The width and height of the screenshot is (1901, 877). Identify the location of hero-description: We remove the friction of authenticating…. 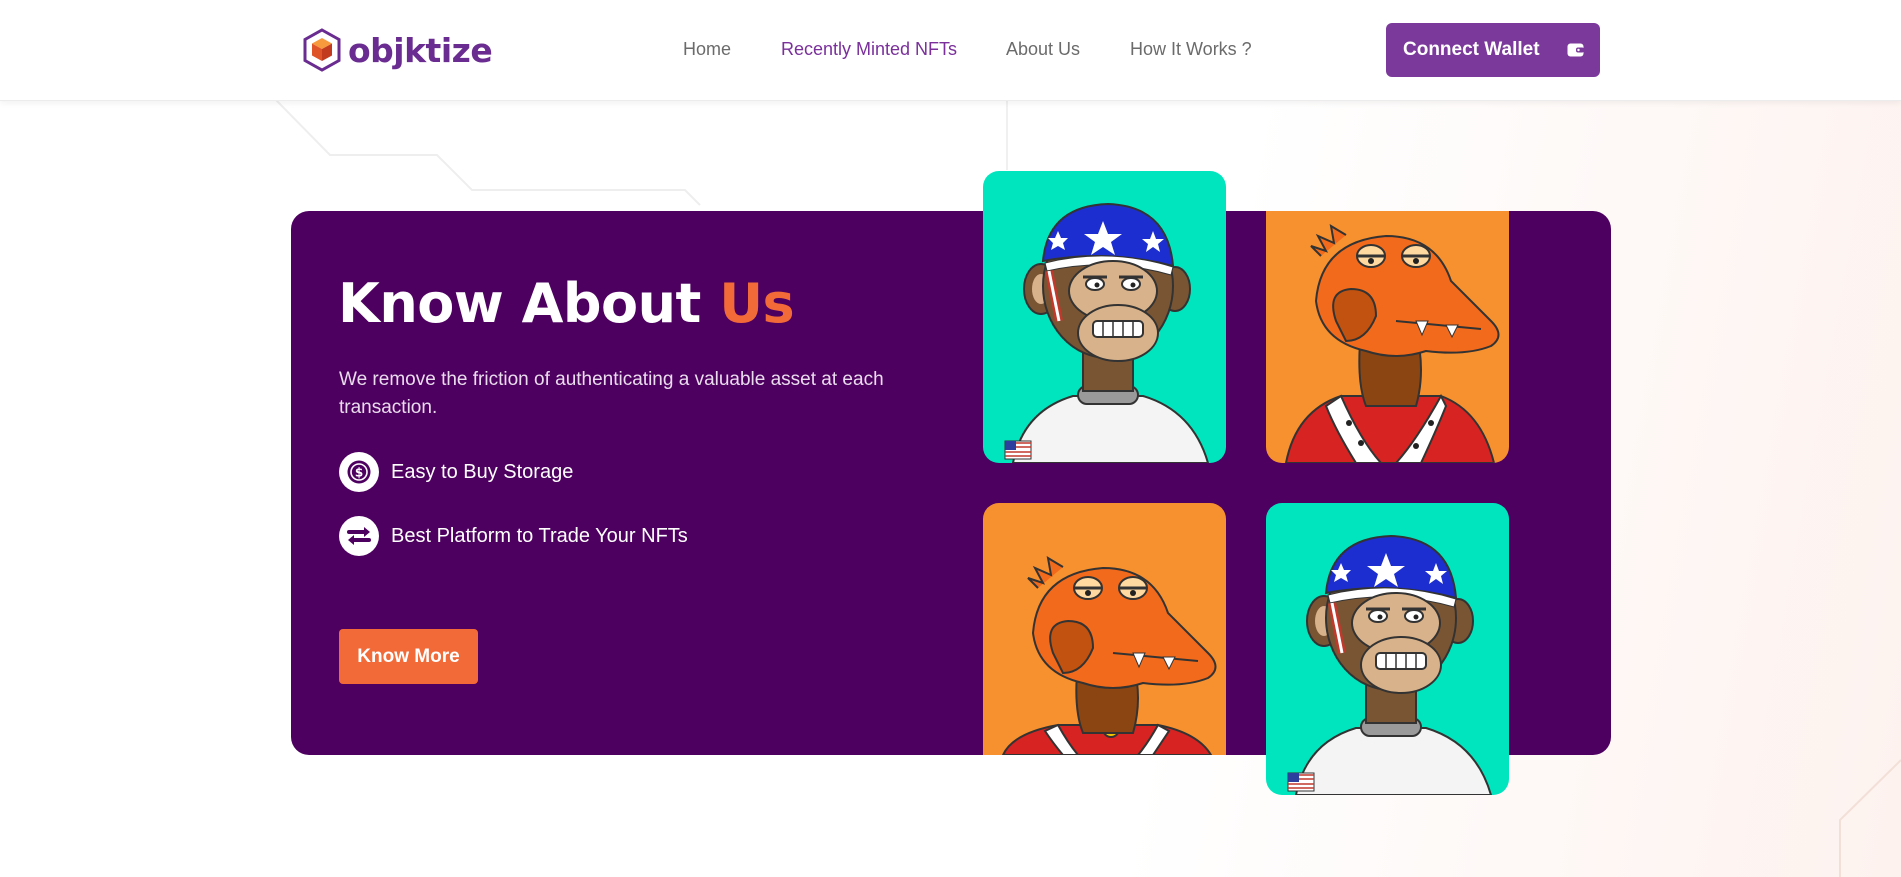
(611, 393).